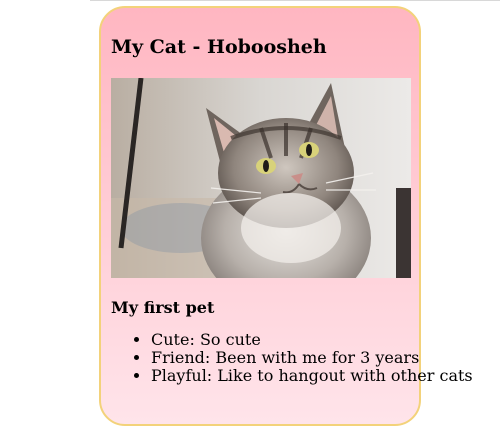 The height and width of the screenshot is (426, 500). I want to click on list-item: Friend: Been with me for 3 years, so click(312, 358).